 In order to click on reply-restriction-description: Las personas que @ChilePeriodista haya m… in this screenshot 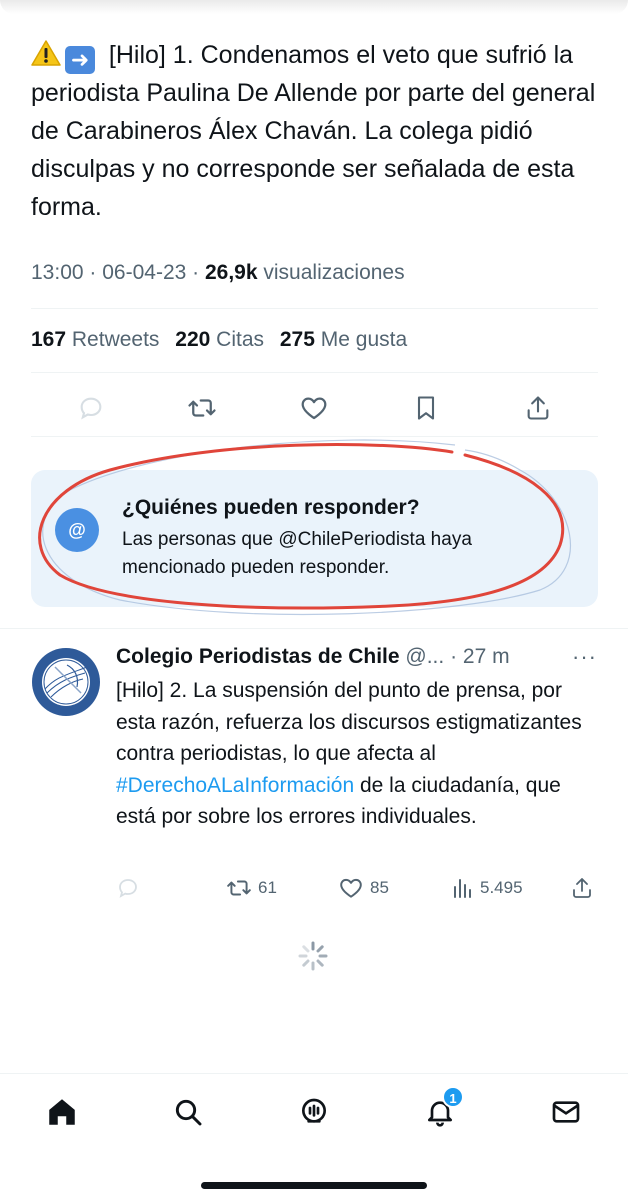, I will do `click(297, 553)`.